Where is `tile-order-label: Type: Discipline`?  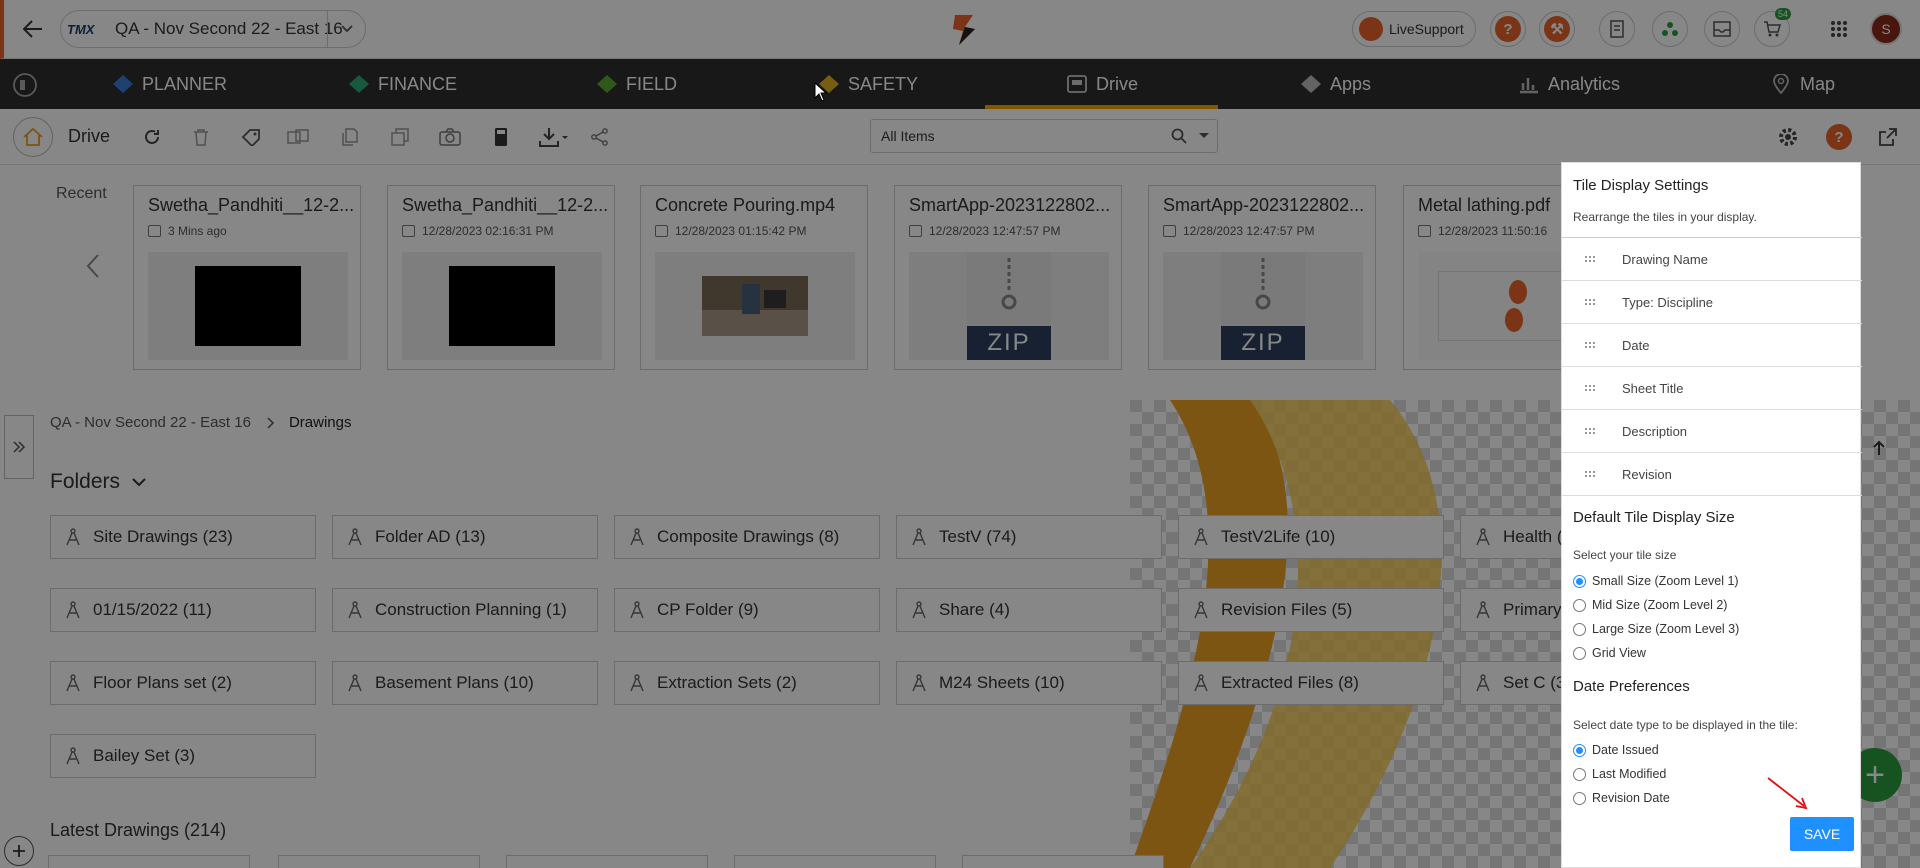 tile-order-label: Type: Discipline is located at coordinates (1668, 302).